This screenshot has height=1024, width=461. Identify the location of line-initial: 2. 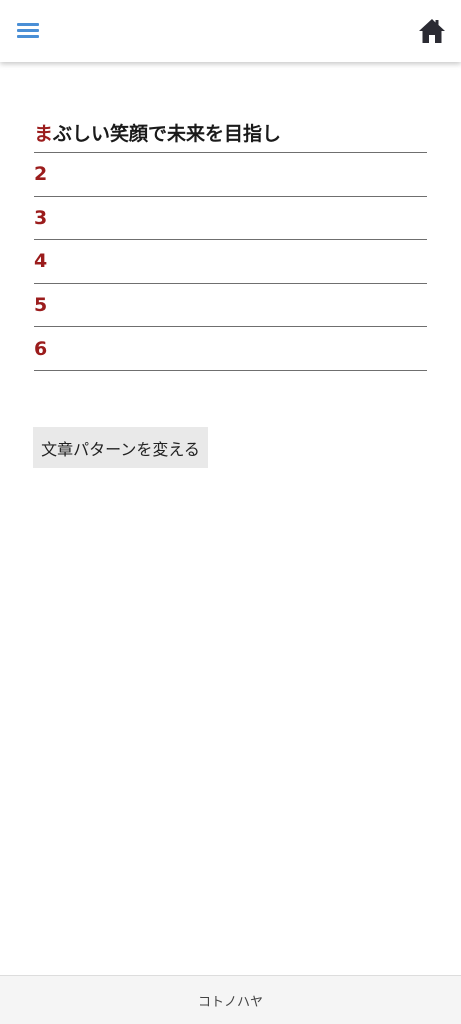
(41, 174).